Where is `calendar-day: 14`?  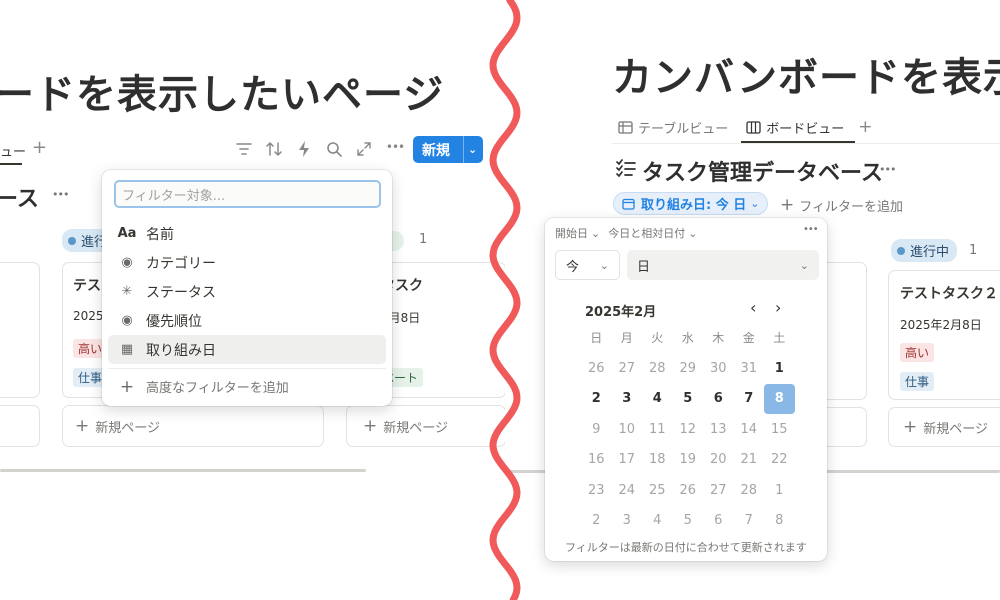 calendar-day: 14 is located at coordinates (749, 429).